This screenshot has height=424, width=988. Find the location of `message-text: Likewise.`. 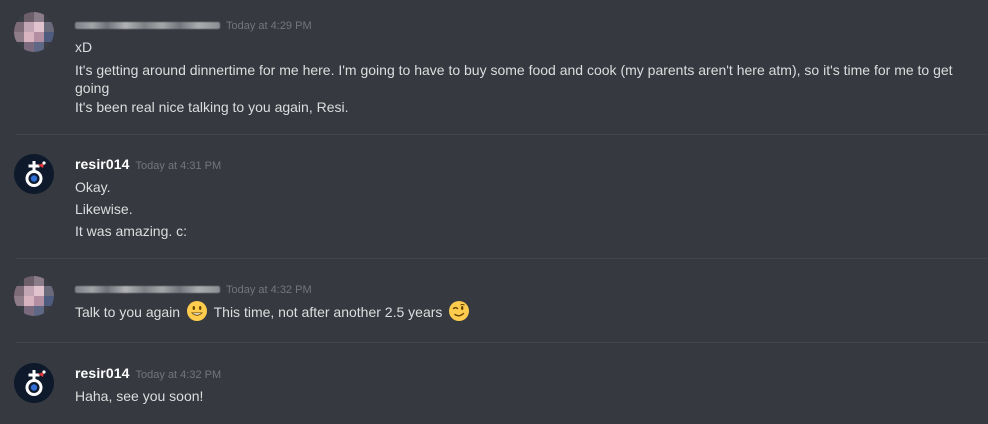

message-text: Likewise. is located at coordinates (104, 209).